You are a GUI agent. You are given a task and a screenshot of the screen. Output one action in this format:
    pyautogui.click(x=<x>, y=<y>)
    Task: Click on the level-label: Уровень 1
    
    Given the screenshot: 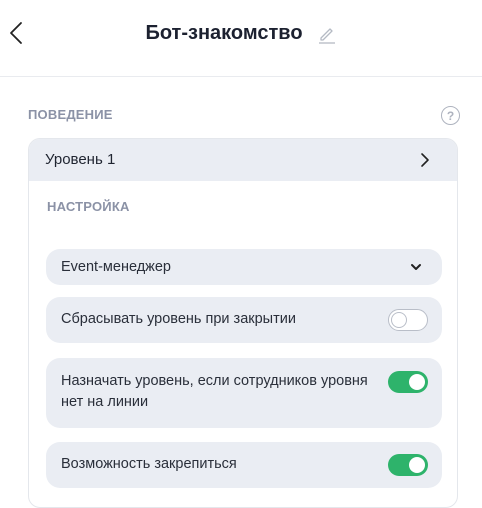 What is the action you would take?
    pyautogui.click(x=80, y=159)
    